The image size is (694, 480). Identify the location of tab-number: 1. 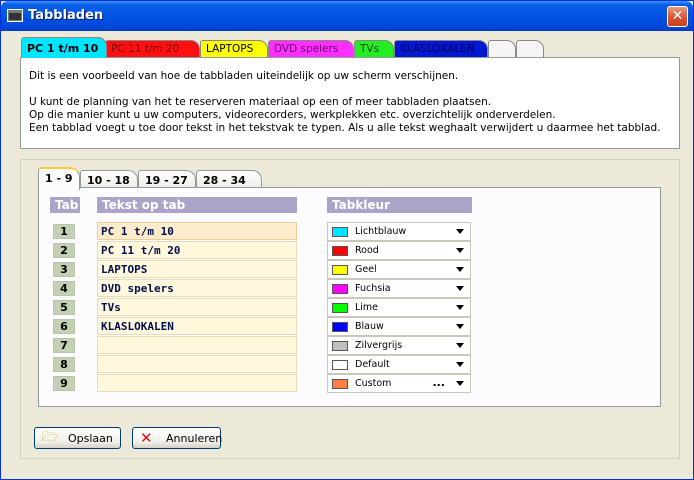
(64, 231).